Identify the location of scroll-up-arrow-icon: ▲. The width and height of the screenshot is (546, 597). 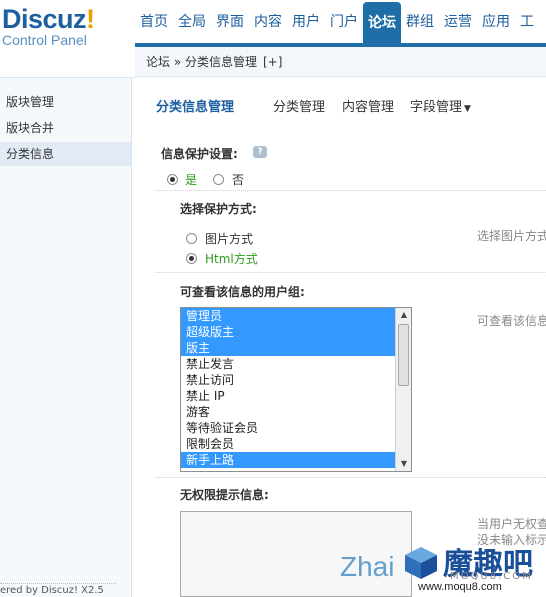
(403, 315).